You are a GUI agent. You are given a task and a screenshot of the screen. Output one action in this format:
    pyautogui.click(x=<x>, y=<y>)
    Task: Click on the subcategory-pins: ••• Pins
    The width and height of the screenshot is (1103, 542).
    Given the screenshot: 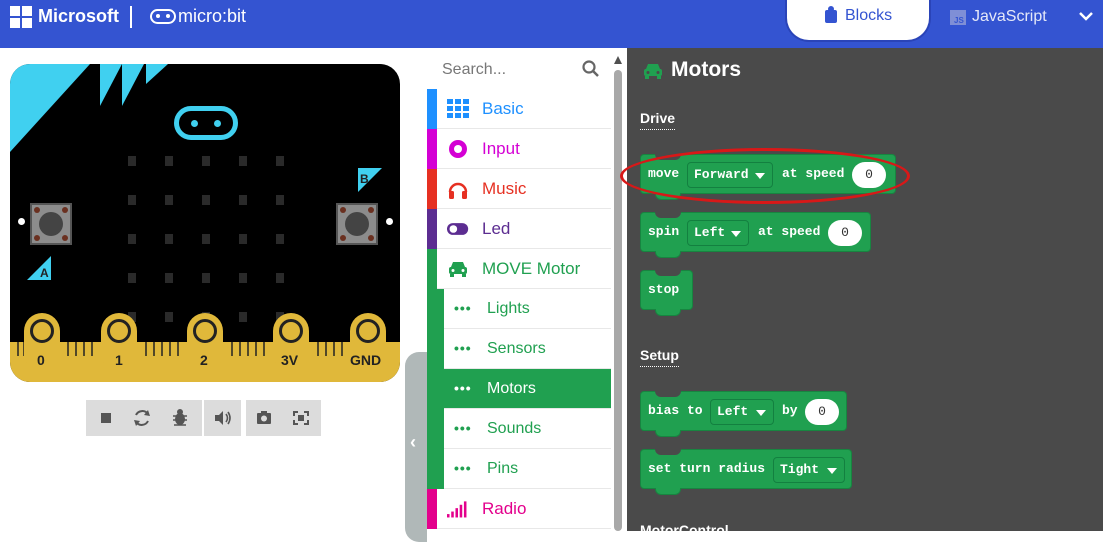 What is the action you would take?
    pyautogui.click(x=519, y=469)
    